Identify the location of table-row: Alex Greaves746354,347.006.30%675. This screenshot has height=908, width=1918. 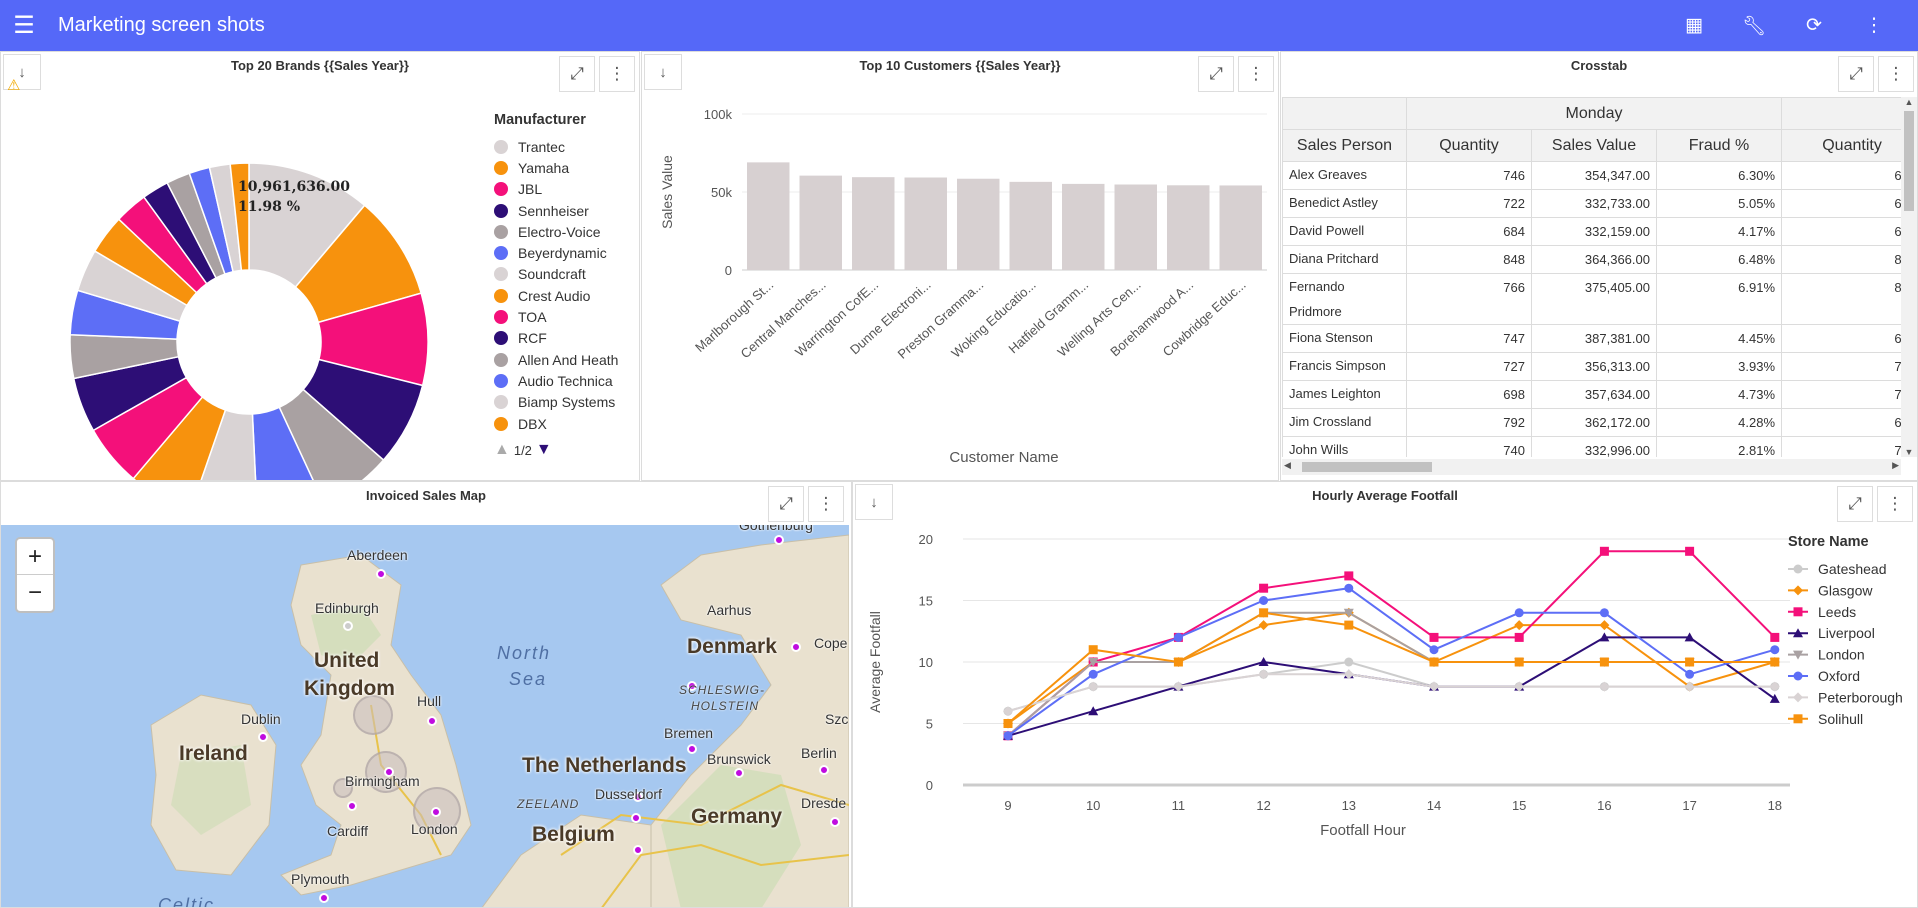
(1592, 175).